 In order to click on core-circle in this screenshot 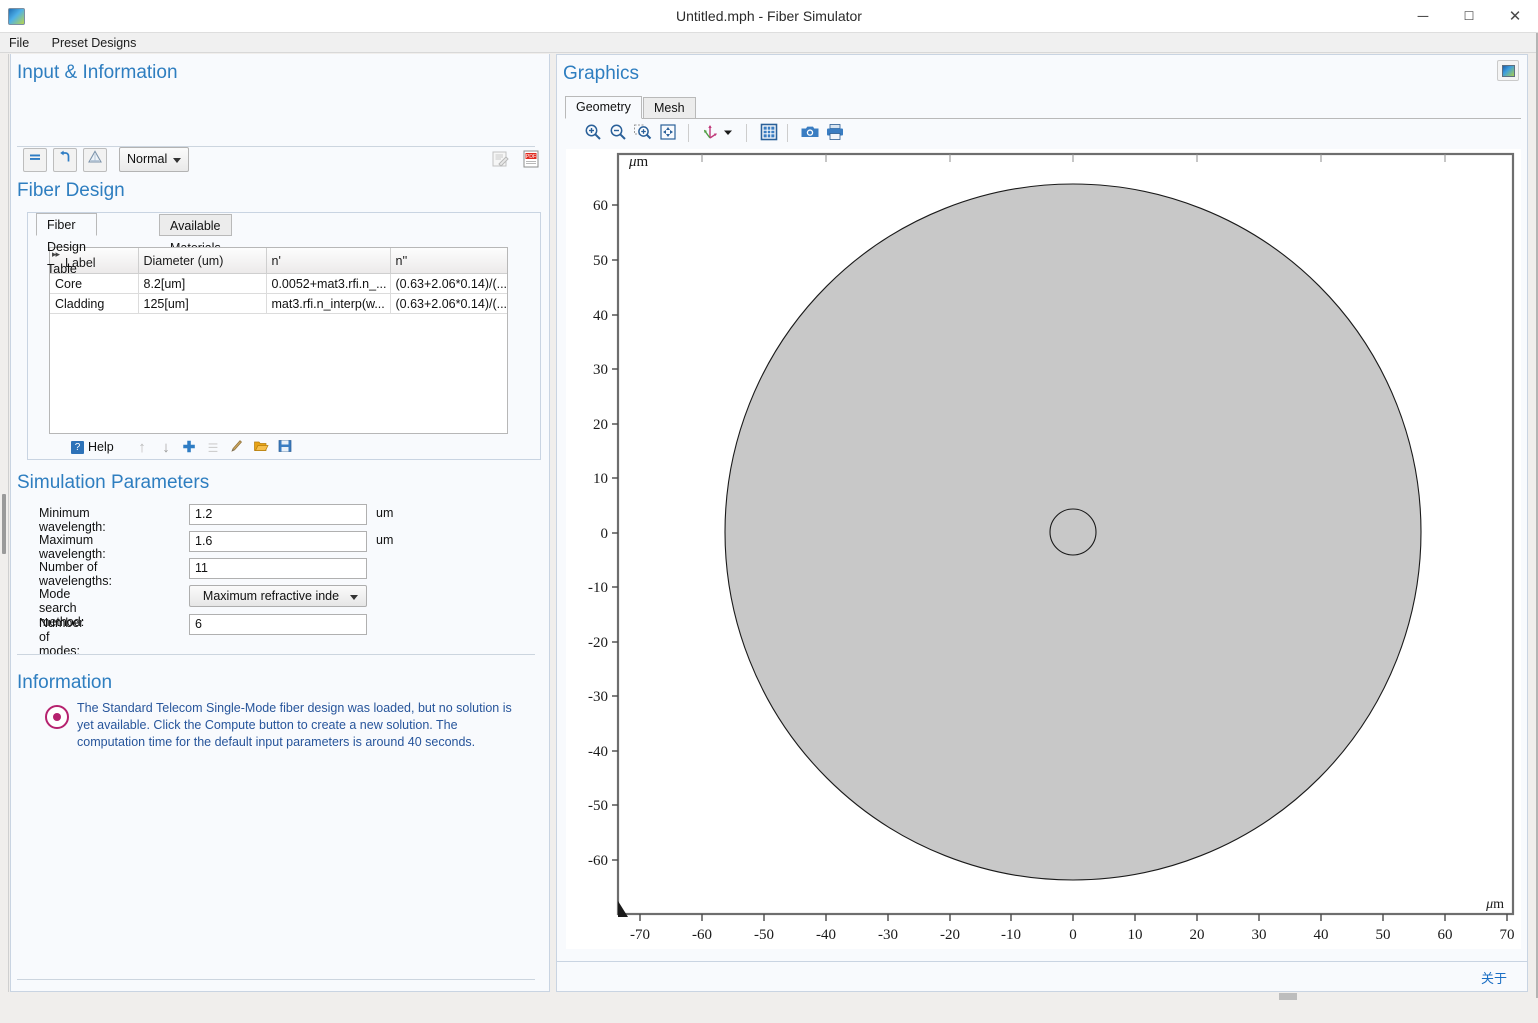, I will do `click(1073, 532)`.